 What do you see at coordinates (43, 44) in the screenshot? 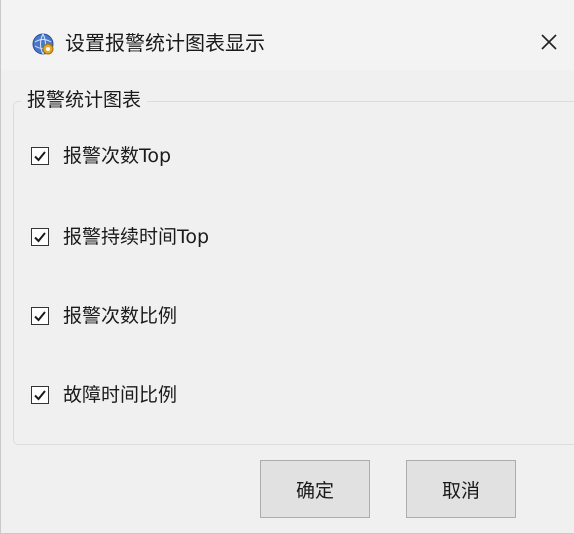
I see `app-icon` at bounding box center [43, 44].